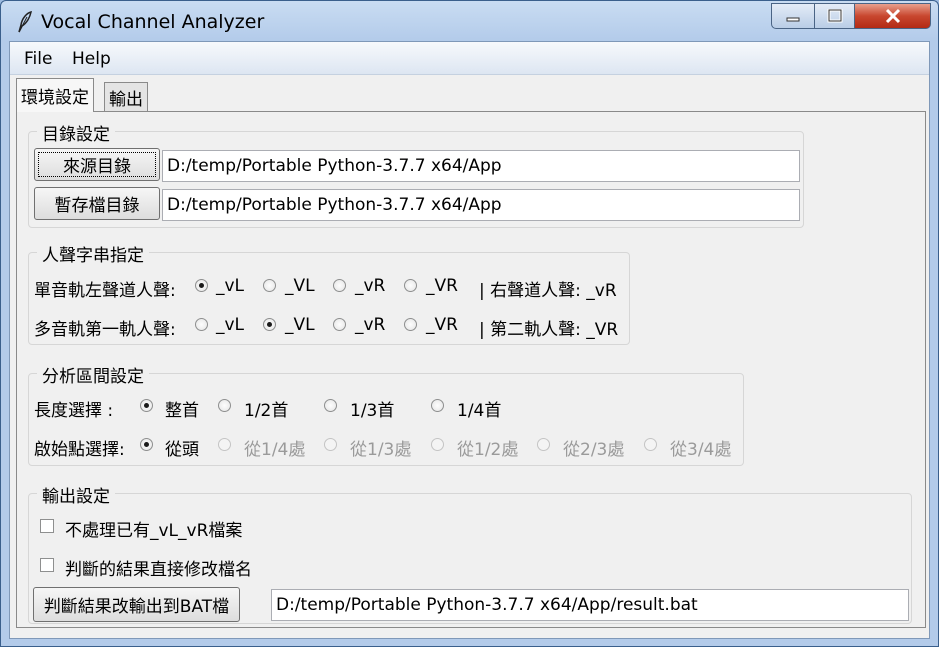 This screenshot has height=647, width=939. Describe the element at coordinates (201, 324) in the screenshot. I see `multi-radio-vl` at that location.